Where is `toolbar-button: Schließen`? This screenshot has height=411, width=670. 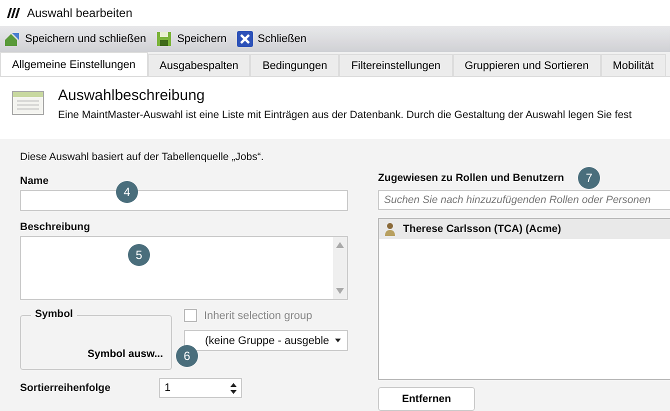 toolbar-button: Schließen is located at coordinates (271, 39).